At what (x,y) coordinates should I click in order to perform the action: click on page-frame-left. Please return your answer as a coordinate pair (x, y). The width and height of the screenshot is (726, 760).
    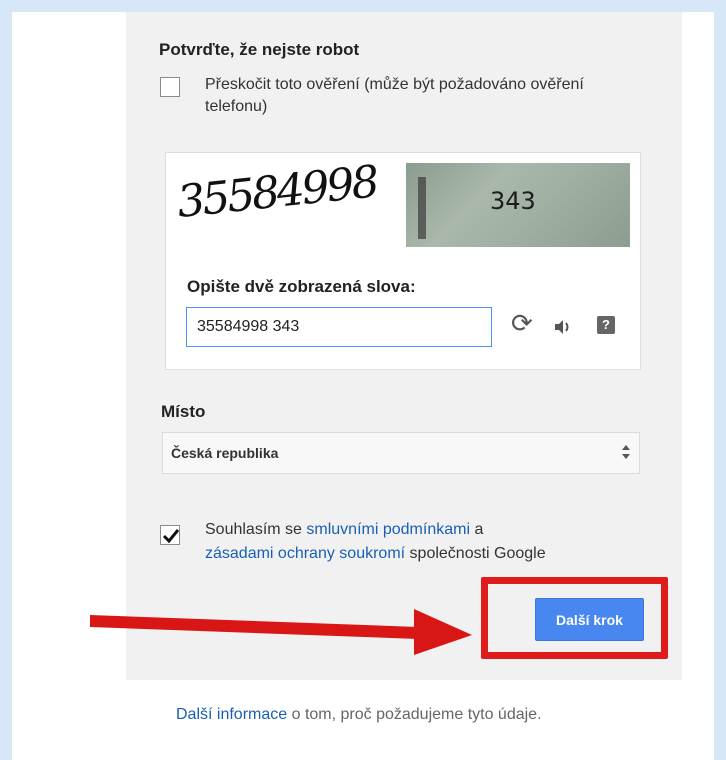
    Looking at the image, I should click on (6, 380).